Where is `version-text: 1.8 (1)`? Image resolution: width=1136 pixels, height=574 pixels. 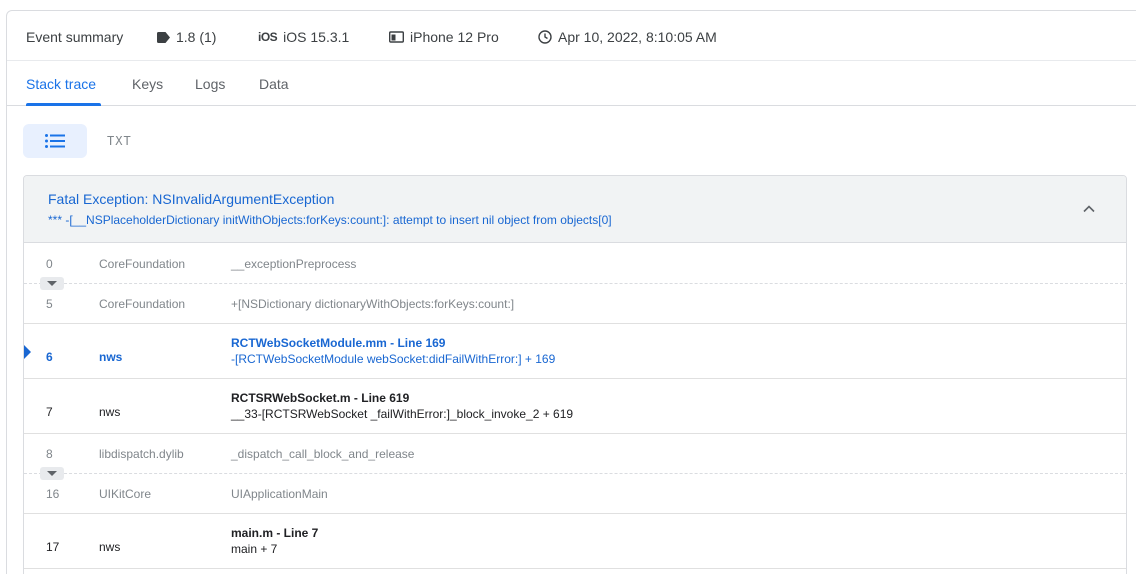 version-text: 1.8 (1) is located at coordinates (196, 37).